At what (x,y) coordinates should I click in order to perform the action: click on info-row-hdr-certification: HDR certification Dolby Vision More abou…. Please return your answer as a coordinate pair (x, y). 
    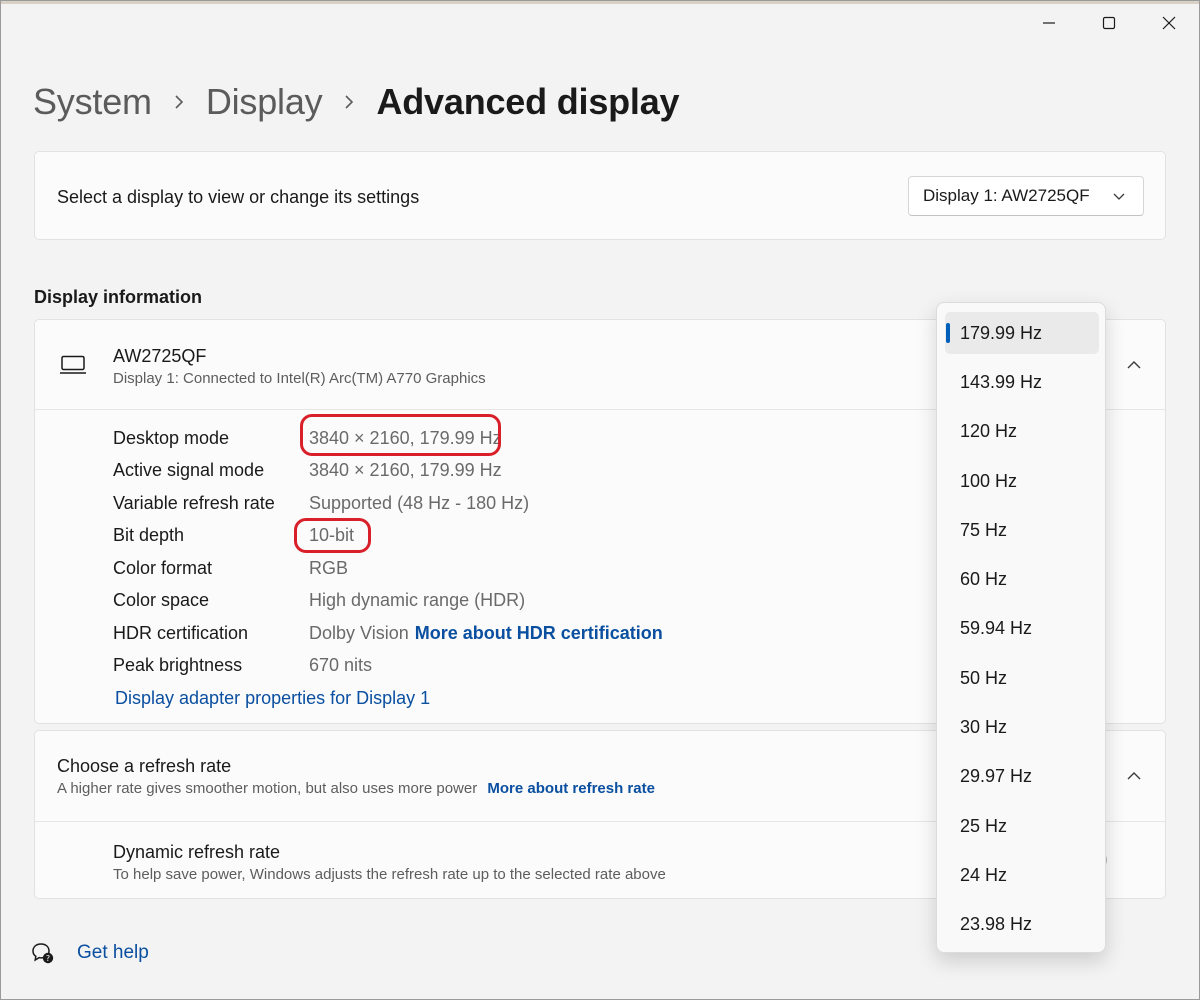
    Looking at the image, I should click on (388, 633).